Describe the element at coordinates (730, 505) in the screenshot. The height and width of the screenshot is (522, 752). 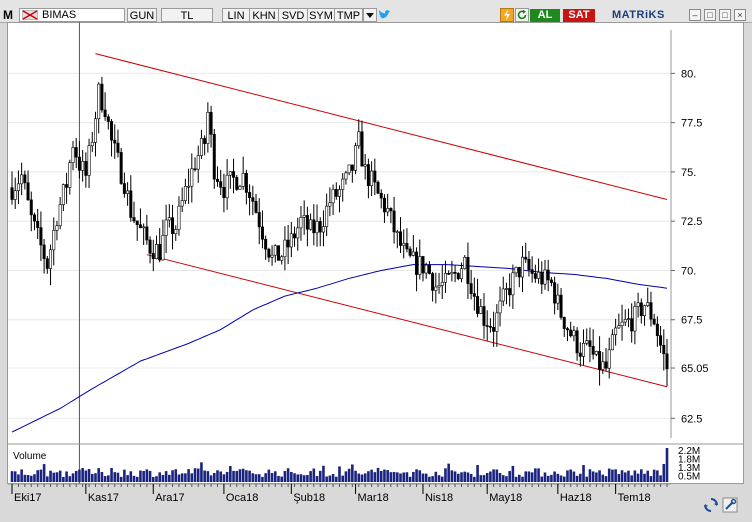
I see `settings-tool-icon` at that location.